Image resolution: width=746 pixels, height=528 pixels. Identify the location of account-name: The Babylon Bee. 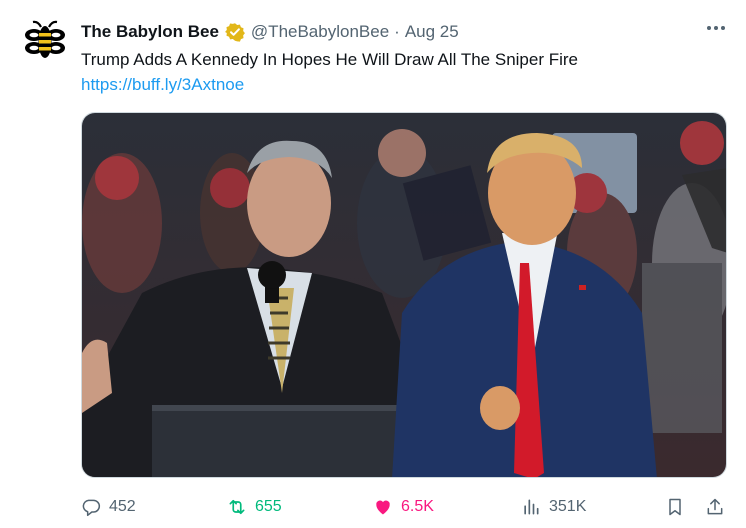
(150, 32).